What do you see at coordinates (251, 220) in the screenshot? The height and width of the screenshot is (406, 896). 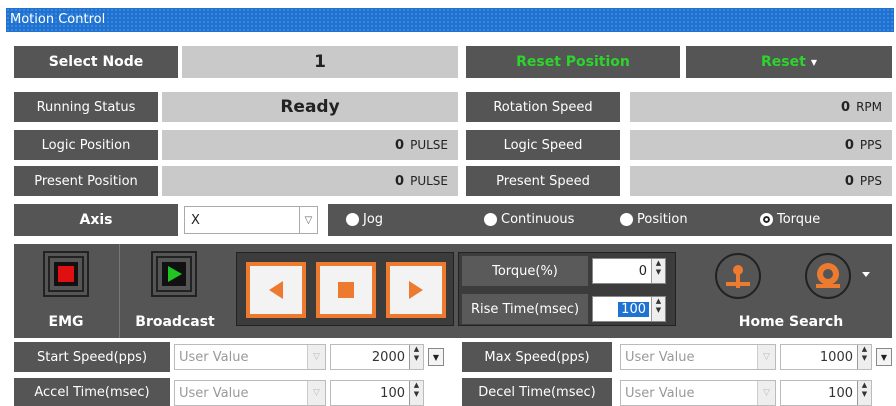 I see `axis-select: X ▽` at bounding box center [251, 220].